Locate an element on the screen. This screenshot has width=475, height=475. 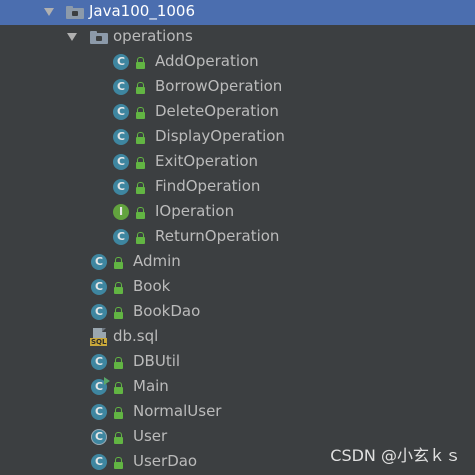
interface-name: IOperation is located at coordinates (195, 211).